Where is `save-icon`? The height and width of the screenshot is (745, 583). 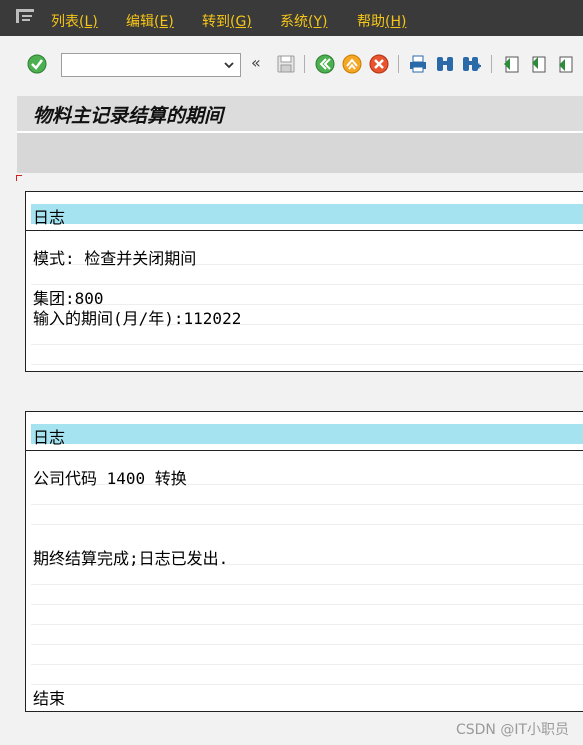
save-icon is located at coordinates (286, 64).